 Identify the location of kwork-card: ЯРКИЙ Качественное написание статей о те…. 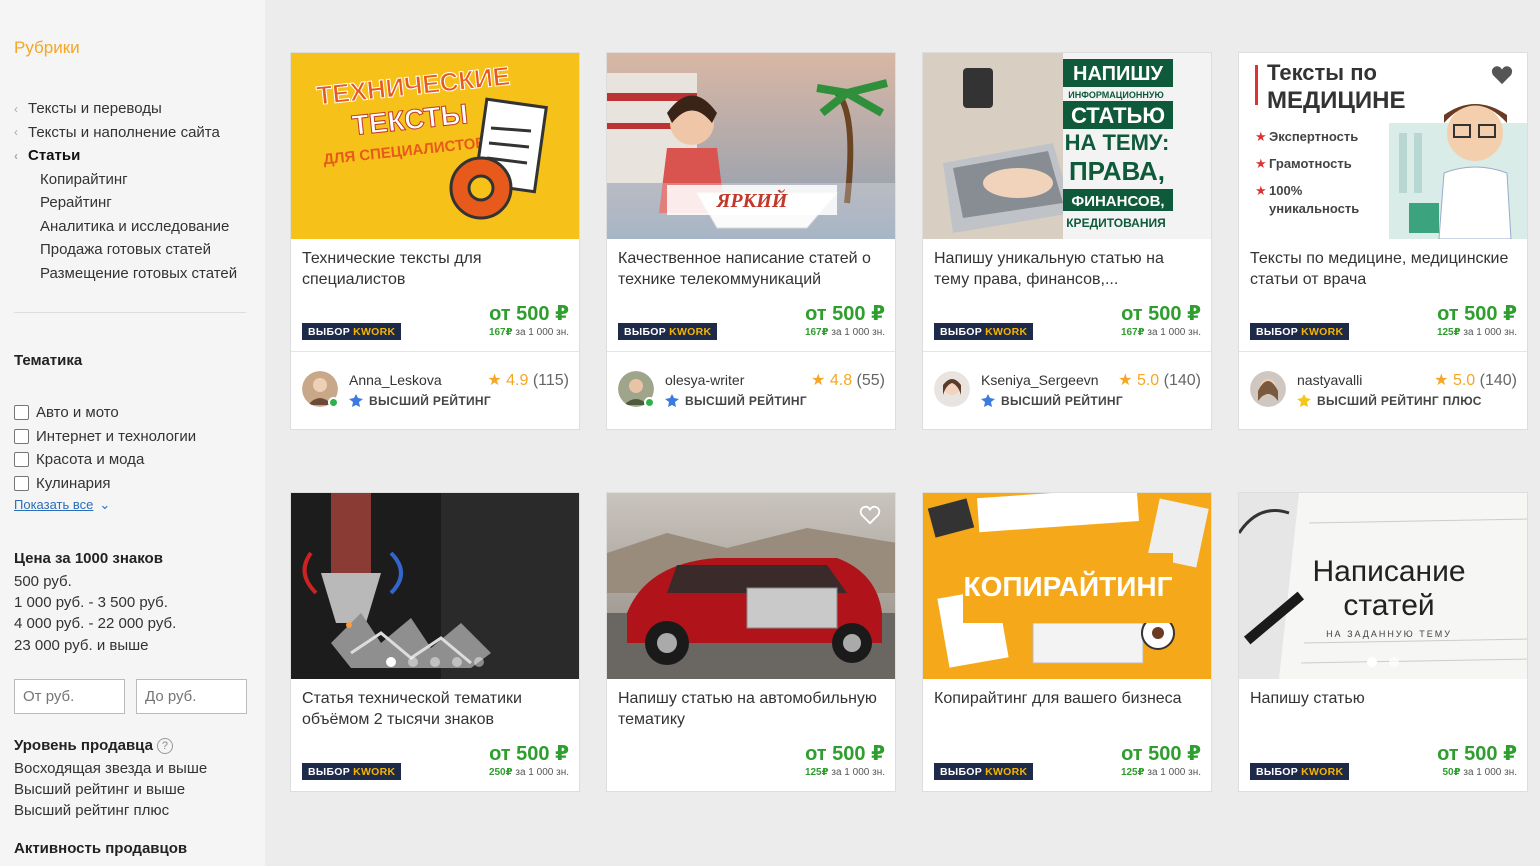
(751, 241).